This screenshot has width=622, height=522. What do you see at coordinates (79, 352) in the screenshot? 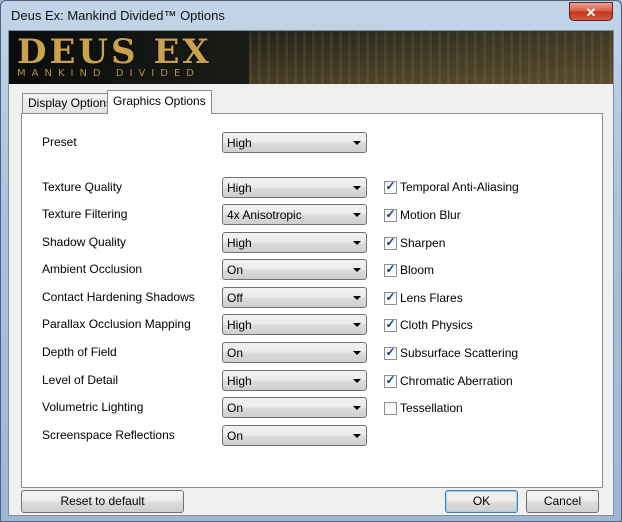
I see `setting-label: Depth of Field` at bounding box center [79, 352].